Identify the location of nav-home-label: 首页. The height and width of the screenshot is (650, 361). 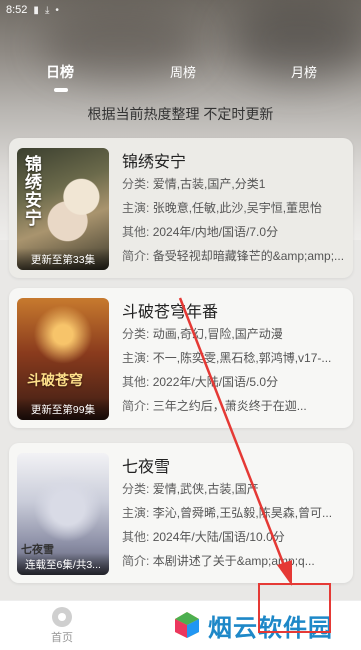
(62, 638).